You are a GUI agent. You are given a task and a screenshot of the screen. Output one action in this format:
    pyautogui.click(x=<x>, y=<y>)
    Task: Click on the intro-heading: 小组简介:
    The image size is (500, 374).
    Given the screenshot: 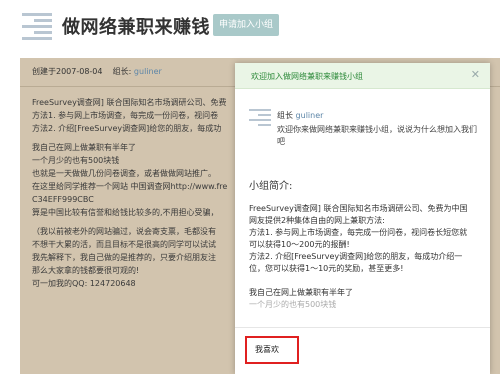 What is the action you would take?
    pyautogui.click(x=271, y=186)
    